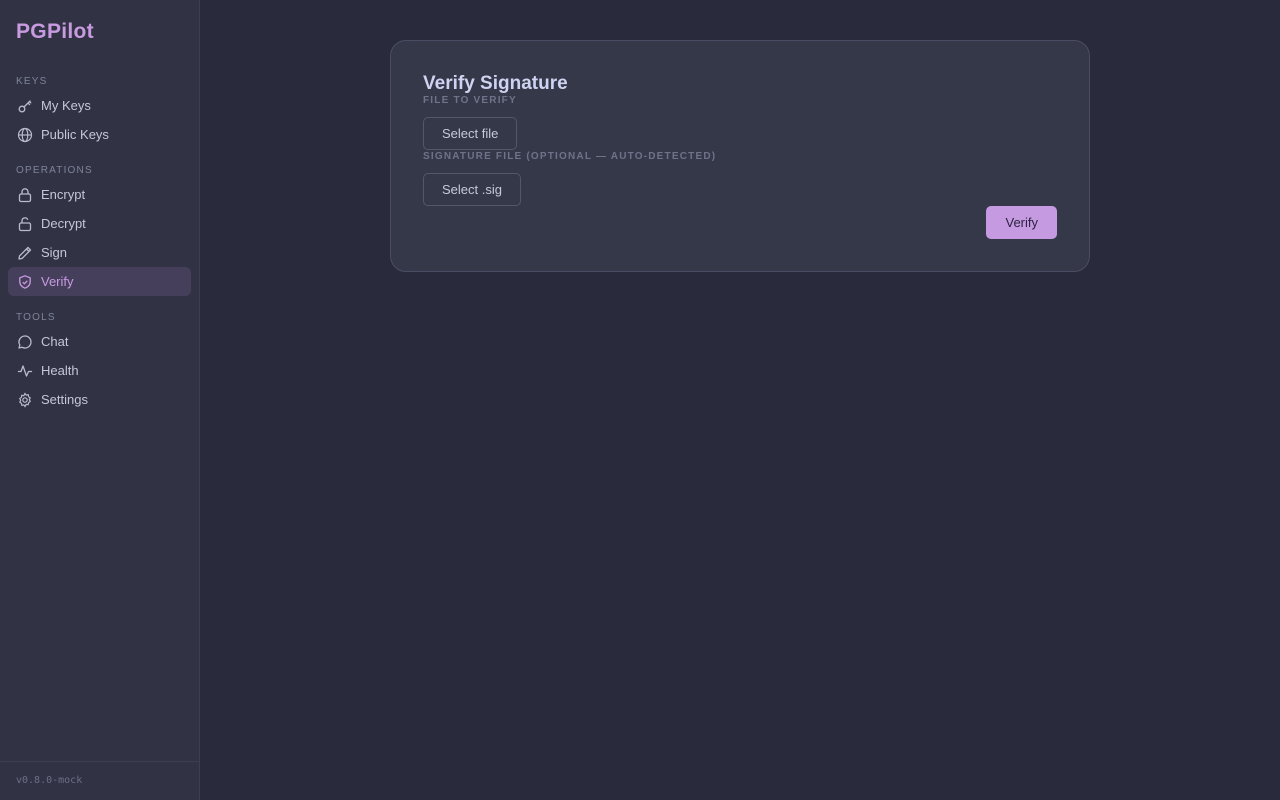  Describe the element at coordinates (75, 134) in the screenshot. I see `sidebar-item-label: Public Keys` at that location.